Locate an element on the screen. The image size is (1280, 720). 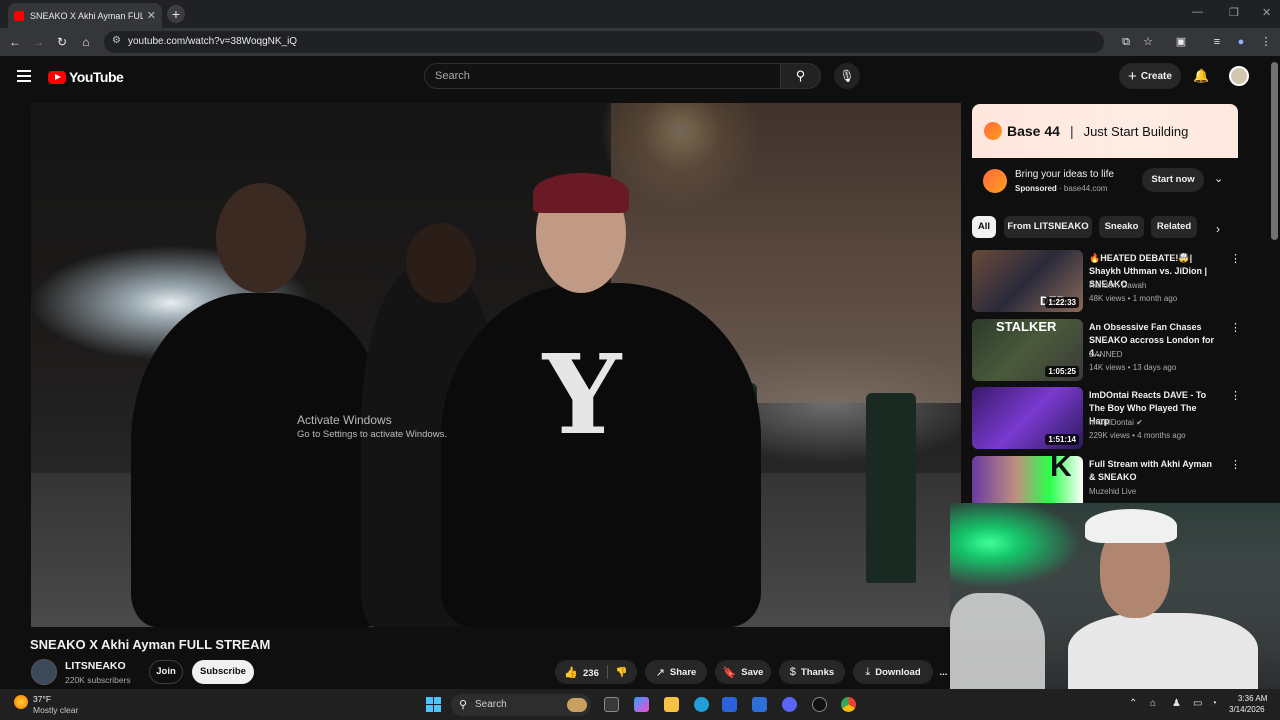
advertiser-avatar-icon is located at coordinates (995, 181).